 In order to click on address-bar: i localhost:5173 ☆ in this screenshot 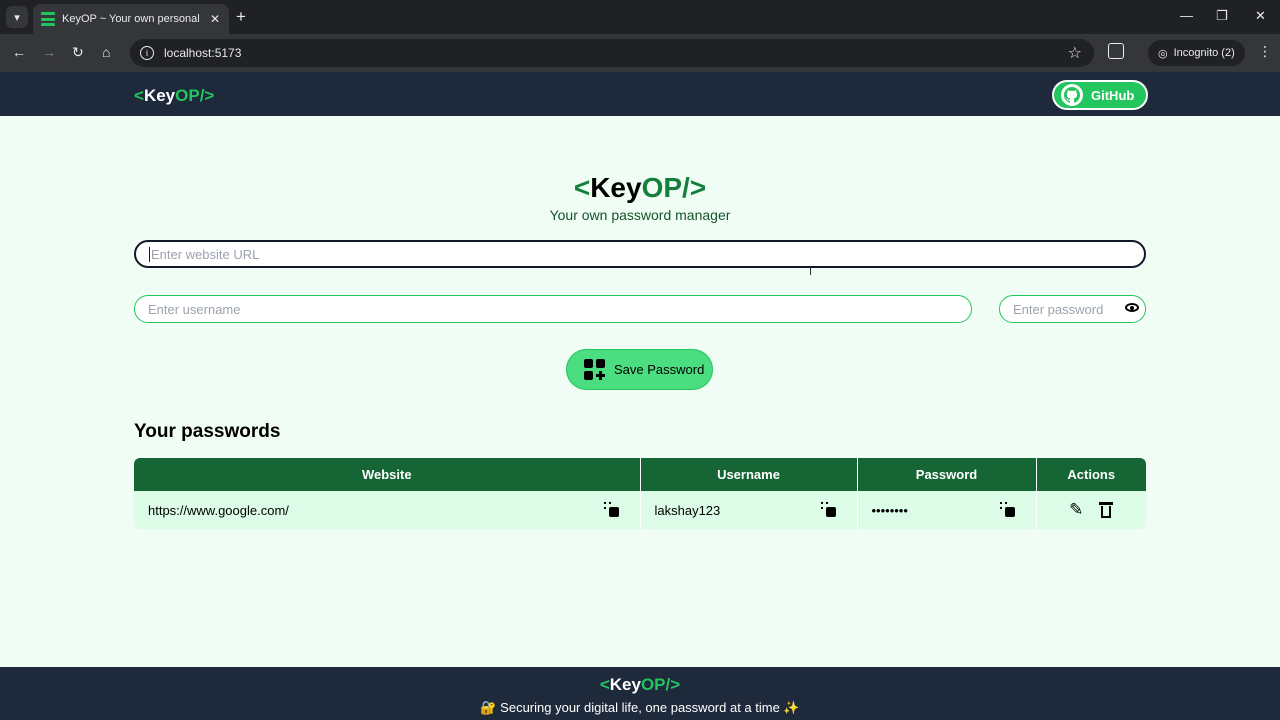, I will do `click(612, 53)`.